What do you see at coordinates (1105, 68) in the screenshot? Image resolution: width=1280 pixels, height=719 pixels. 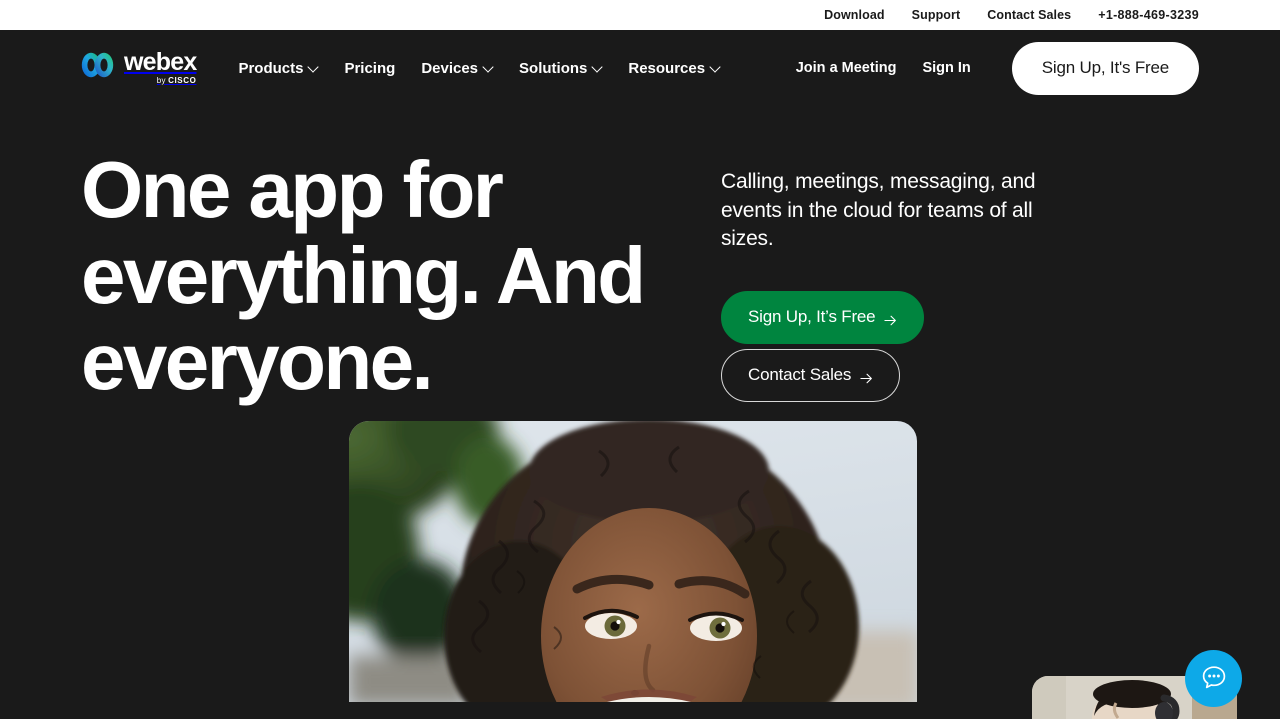 I see `sign-up-button: Sign Up, It's Free` at bounding box center [1105, 68].